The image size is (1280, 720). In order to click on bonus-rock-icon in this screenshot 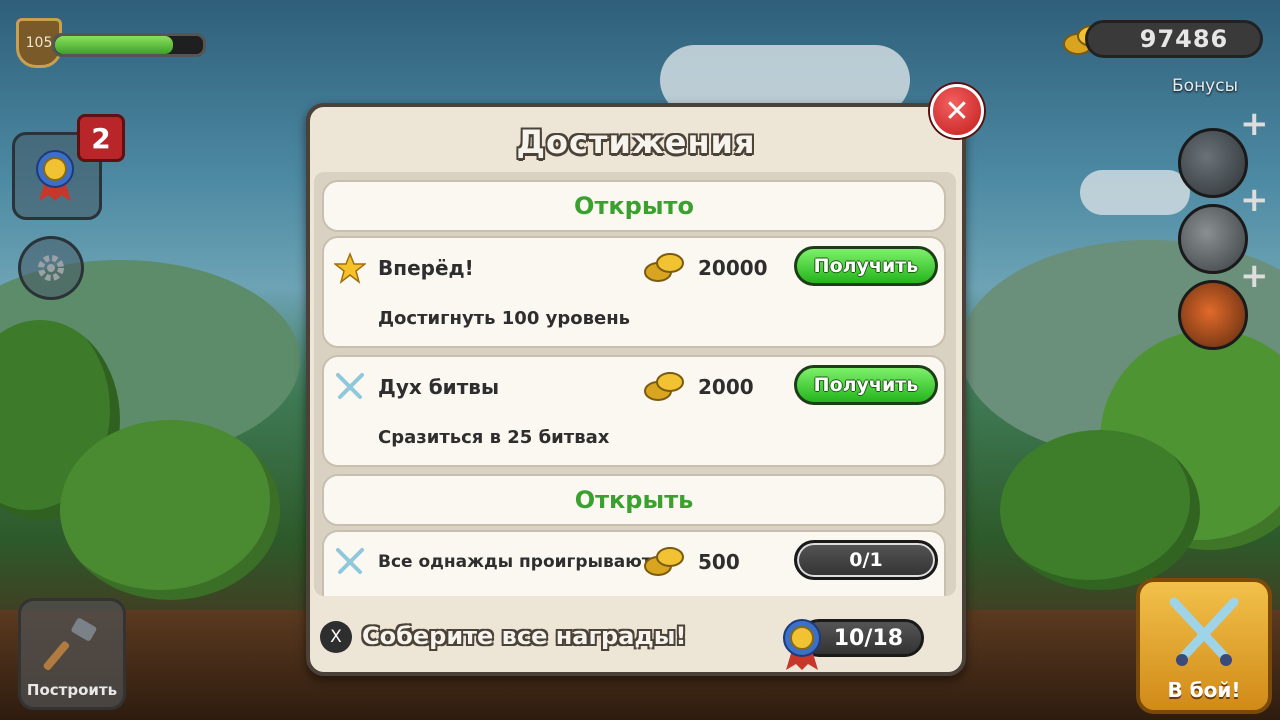, I will do `click(1213, 163)`.